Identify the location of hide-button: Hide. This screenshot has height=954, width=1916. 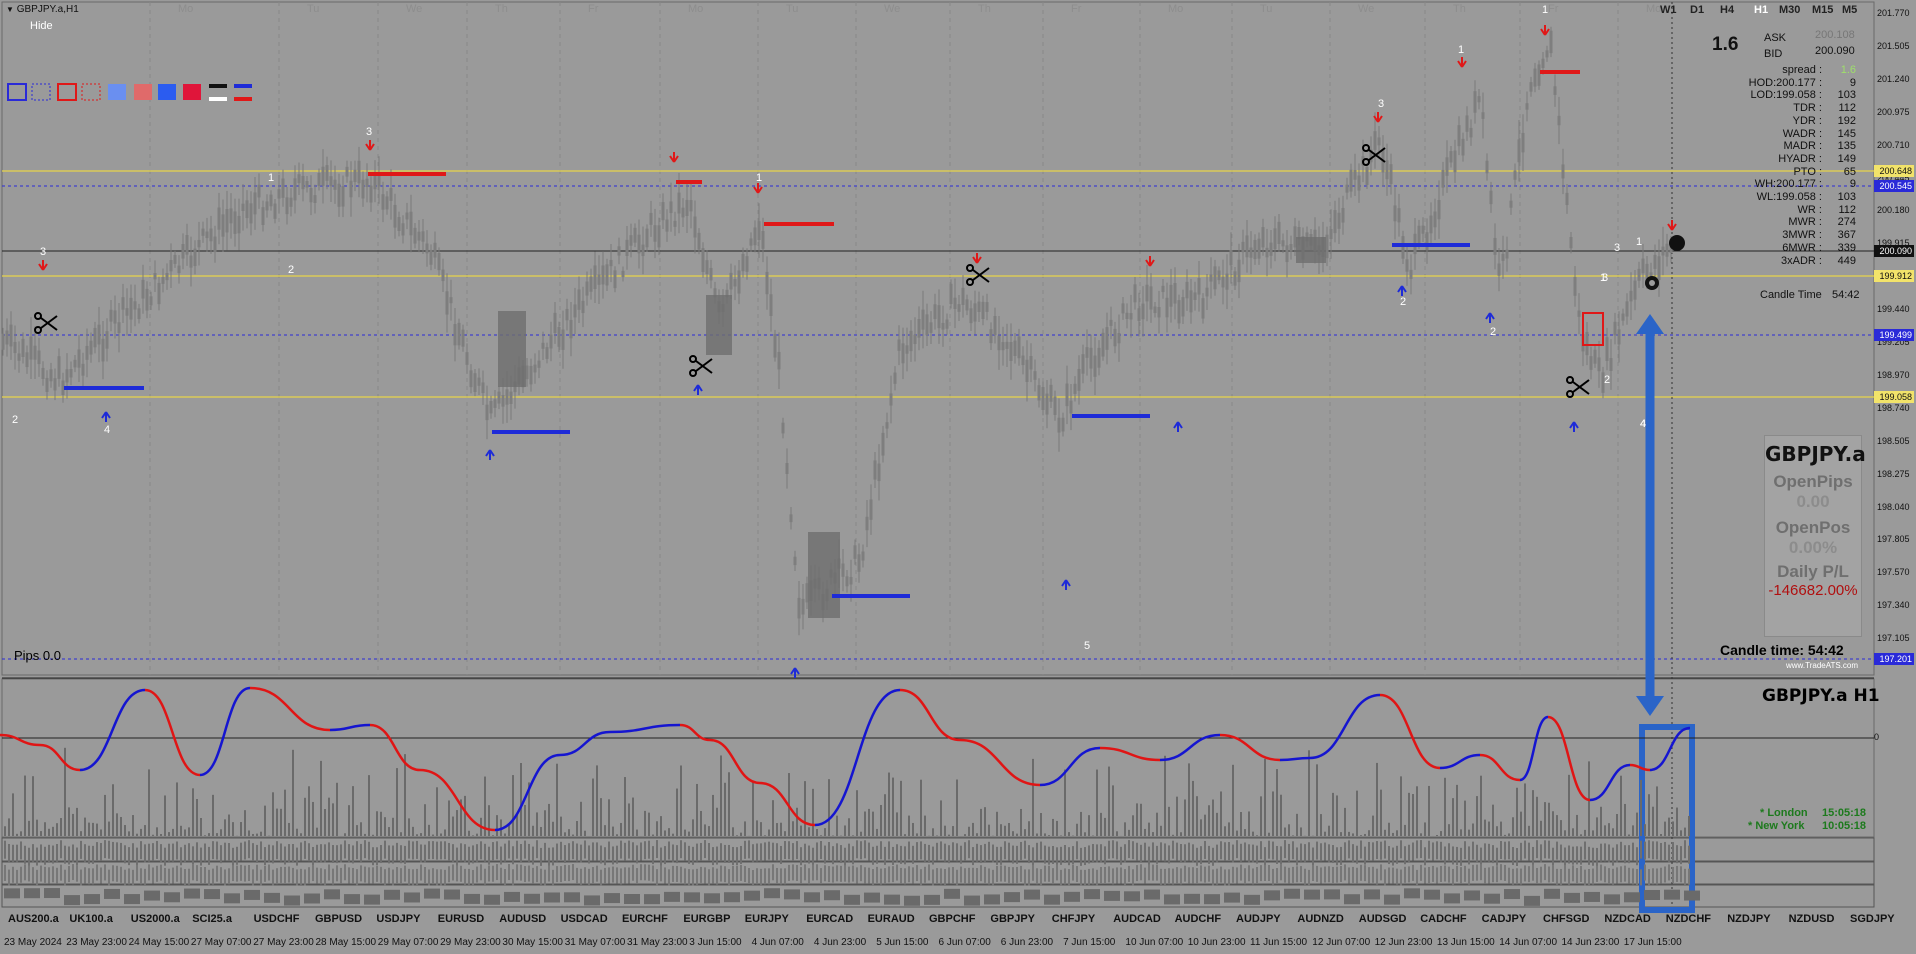
(41, 26).